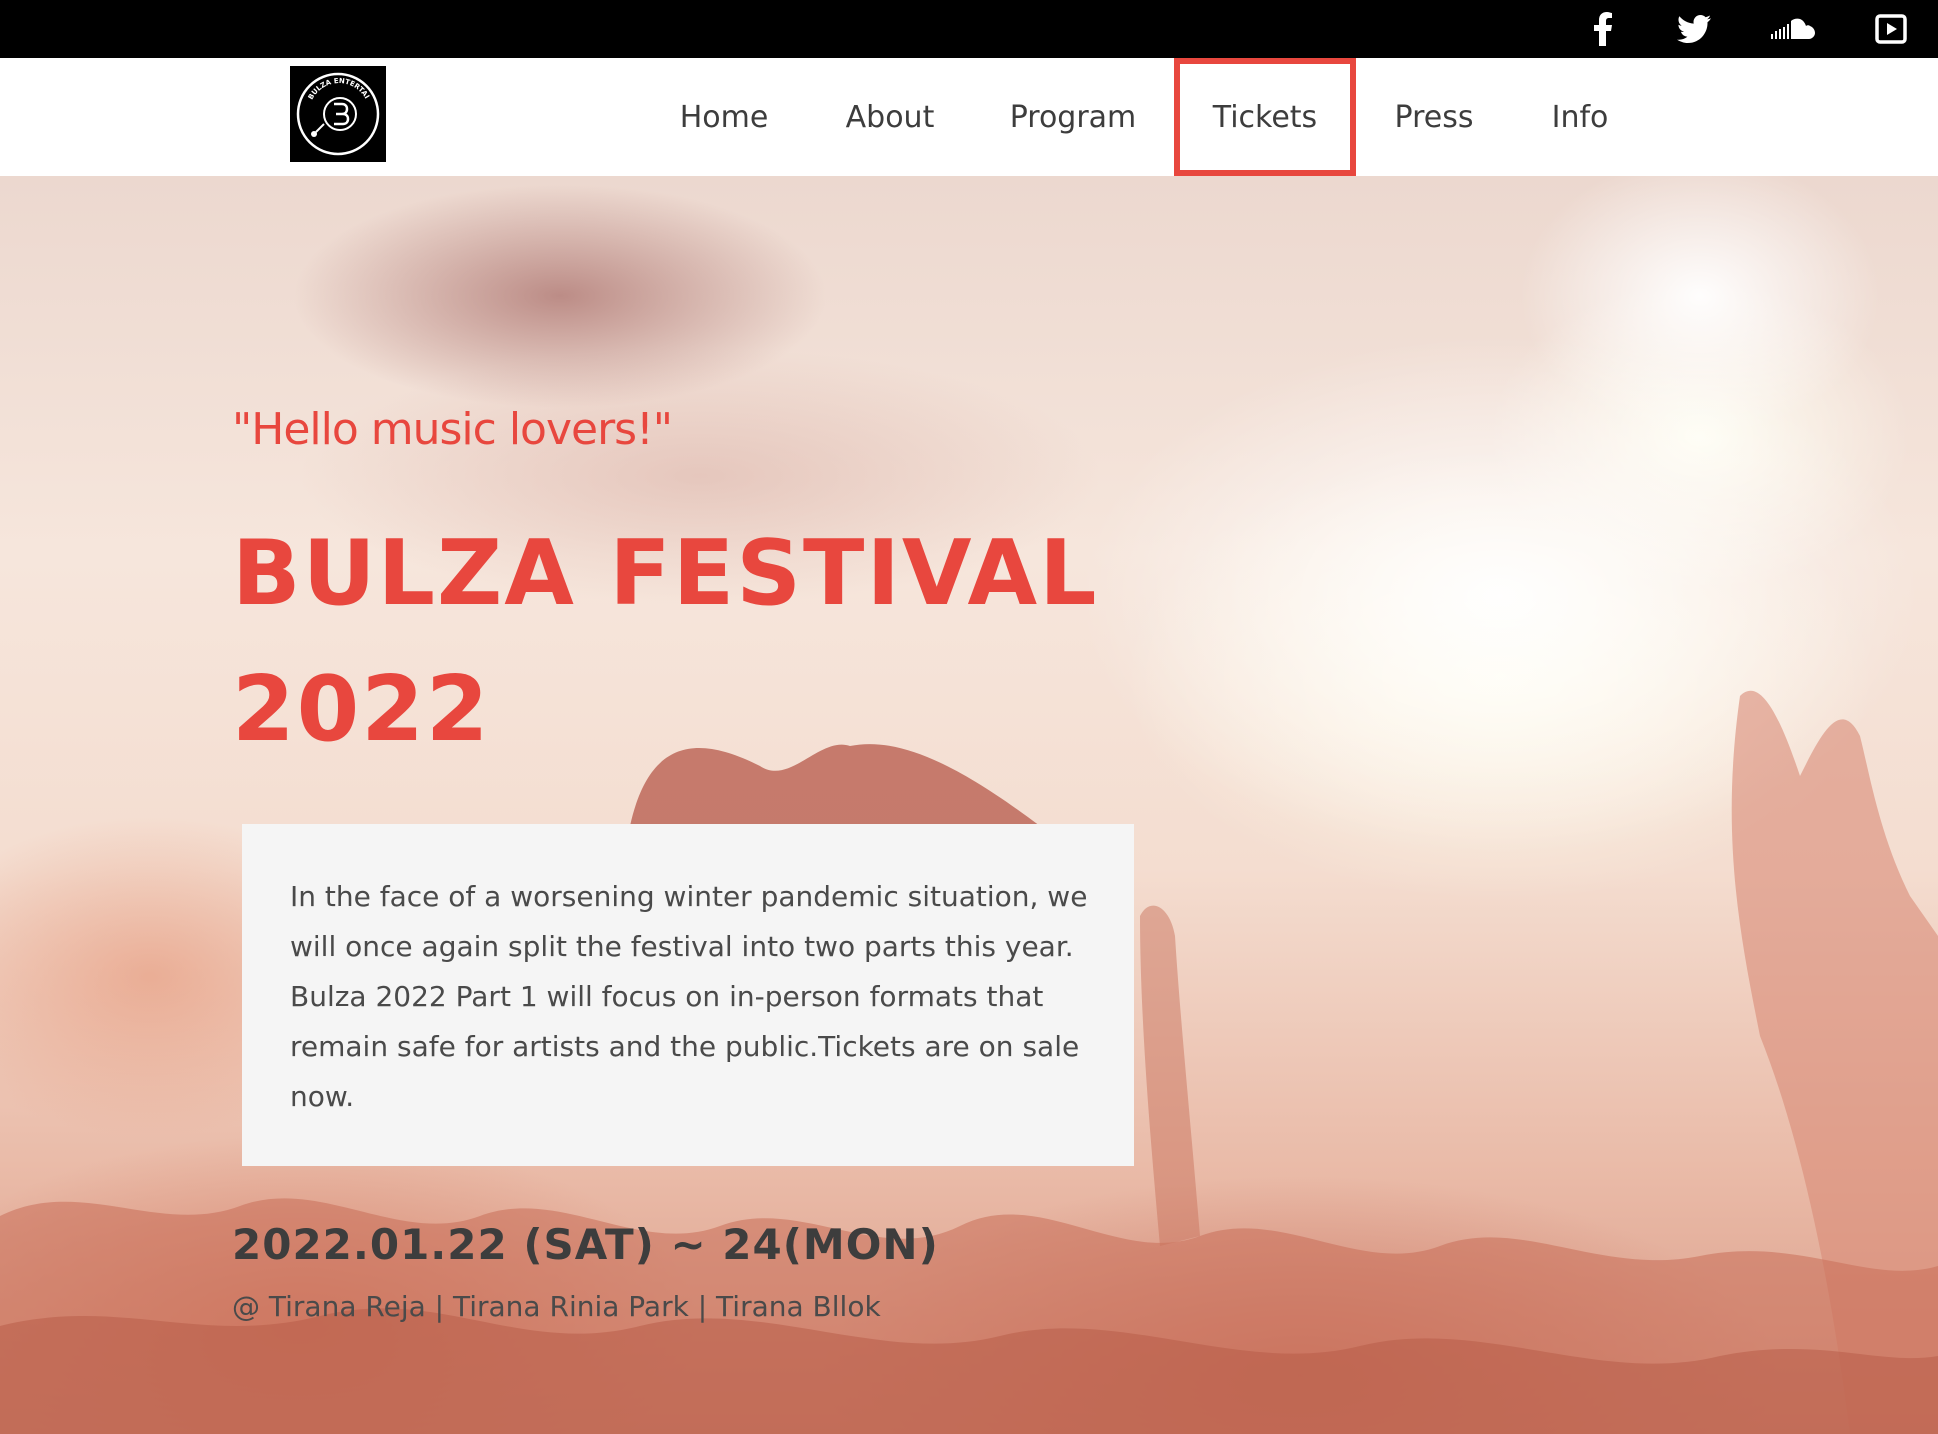 The image size is (1938, 1434). What do you see at coordinates (585, 1244) in the screenshot?
I see `festival-dates: 2022.01.22 (SAT) ~ 24(MON)` at bounding box center [585, 1244].